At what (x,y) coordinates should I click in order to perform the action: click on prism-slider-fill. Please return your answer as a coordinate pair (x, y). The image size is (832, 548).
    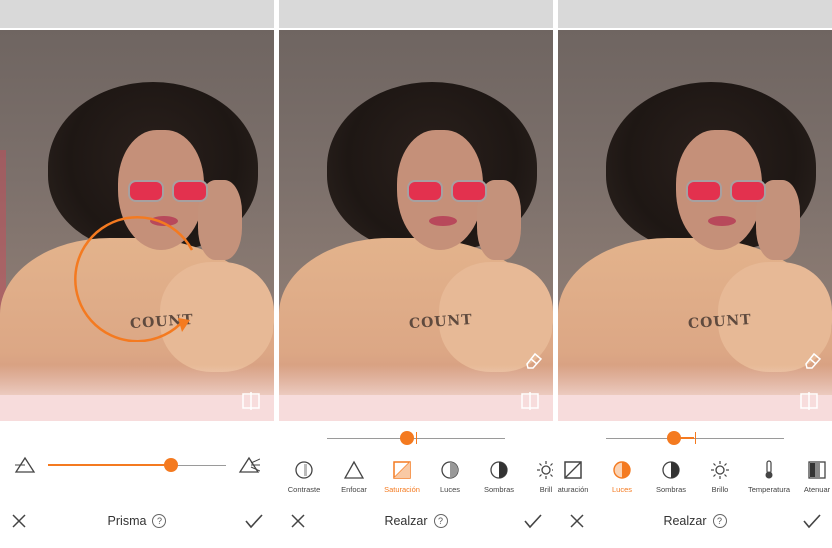
    Looking at the image, I should click on (109, 465).